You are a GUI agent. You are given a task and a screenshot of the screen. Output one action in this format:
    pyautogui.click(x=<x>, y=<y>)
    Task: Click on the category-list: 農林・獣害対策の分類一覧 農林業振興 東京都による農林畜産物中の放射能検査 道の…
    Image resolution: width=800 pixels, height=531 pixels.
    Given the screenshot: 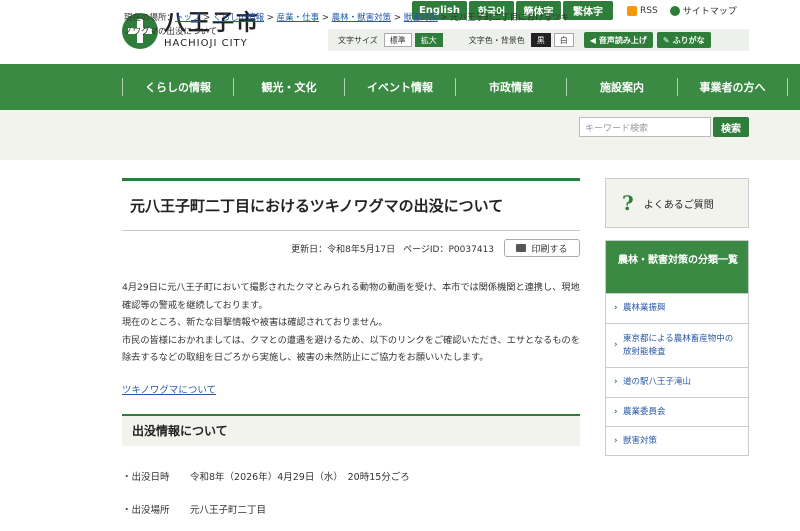 What is the action you would take?
    pyautogui.click(x=677, y=348)
    